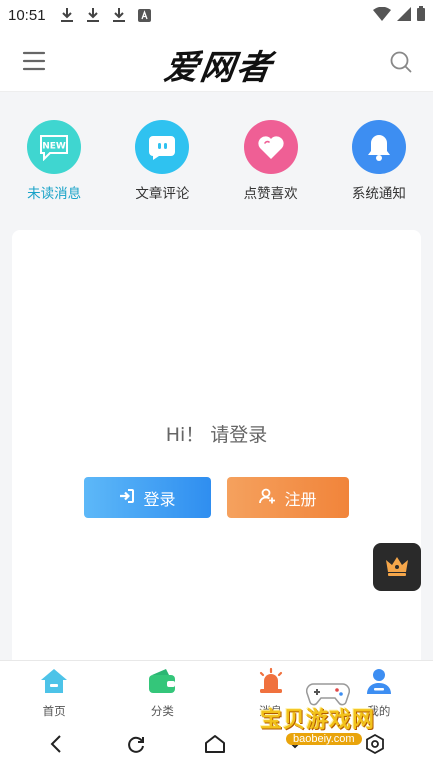 The height and width of the screenshot is (771, 433). What do you see at coordinates (270, 147) in the screenshot?
I see `heart-icon` at bounding box center [270, 147].